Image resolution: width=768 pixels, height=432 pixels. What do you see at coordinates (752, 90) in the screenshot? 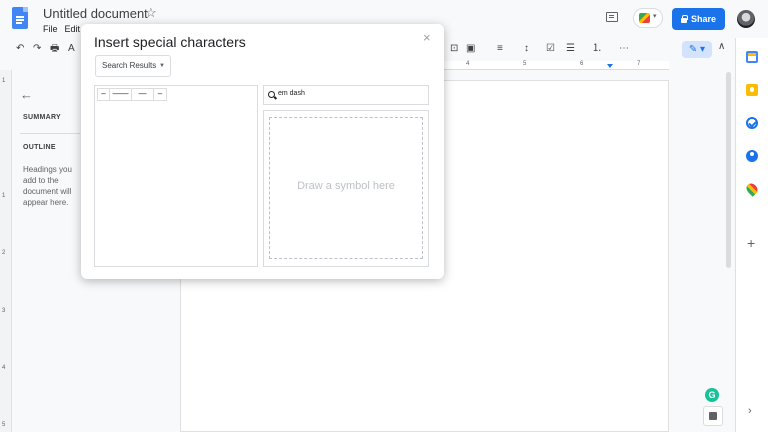
I see `keep-icon` at bounding box center [752, 90].